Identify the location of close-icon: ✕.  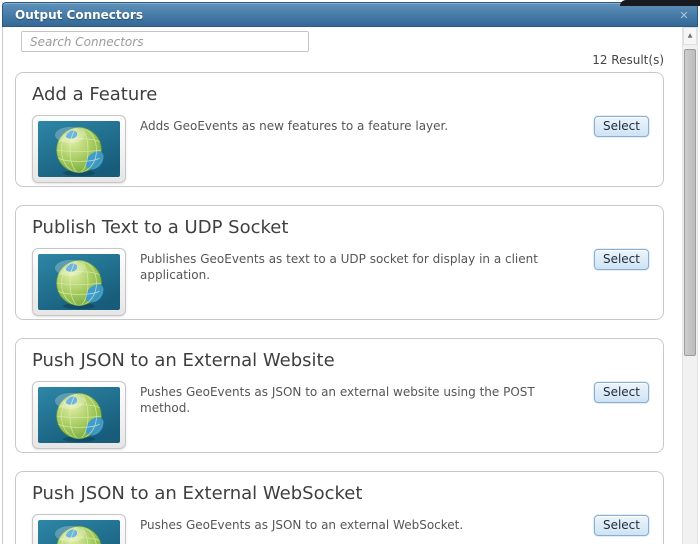
(684, 15).